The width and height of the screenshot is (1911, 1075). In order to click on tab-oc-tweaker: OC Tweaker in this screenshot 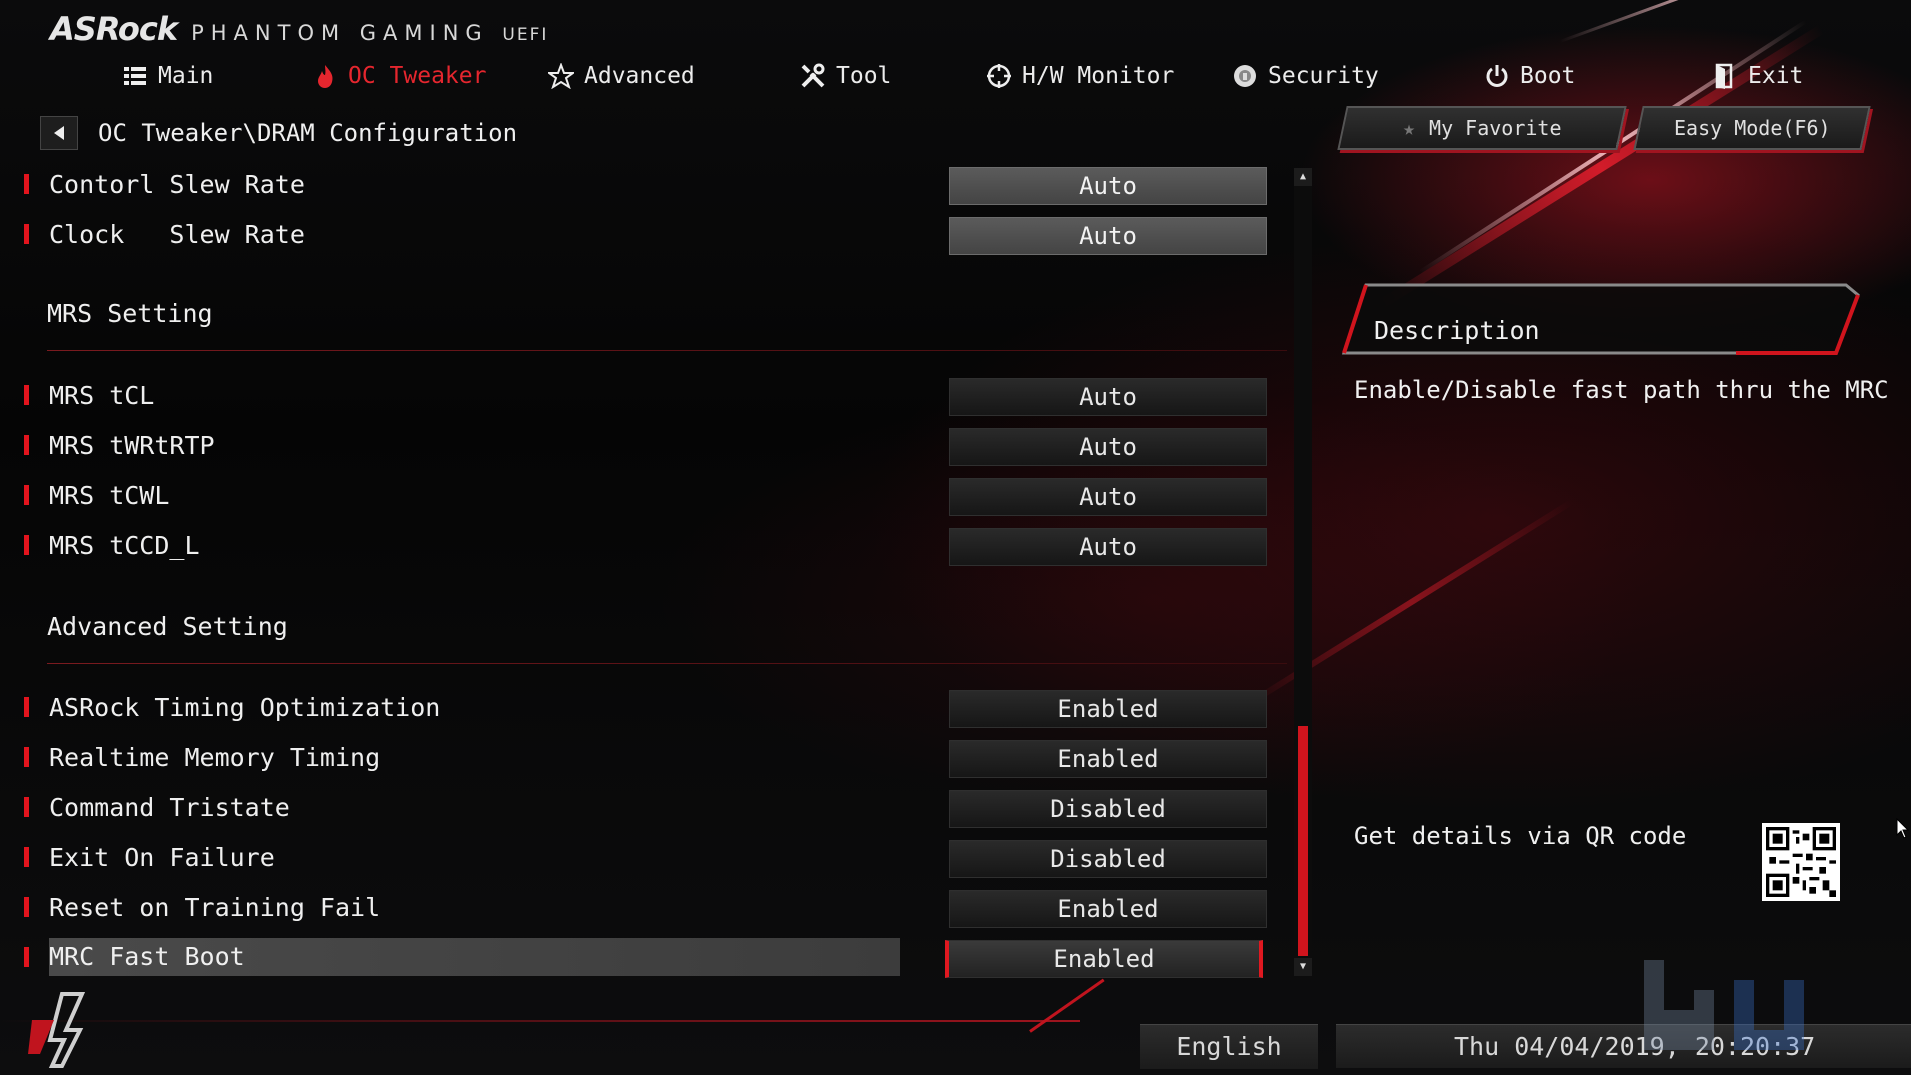, I will do `click(399, 76)`.